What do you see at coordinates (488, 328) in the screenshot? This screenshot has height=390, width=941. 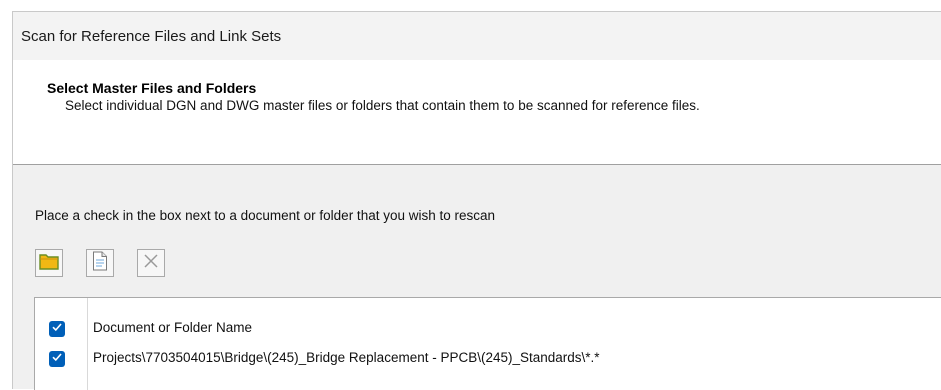 I see `list-header-row: Document or Folder Name` at bounding box center [488, 328].